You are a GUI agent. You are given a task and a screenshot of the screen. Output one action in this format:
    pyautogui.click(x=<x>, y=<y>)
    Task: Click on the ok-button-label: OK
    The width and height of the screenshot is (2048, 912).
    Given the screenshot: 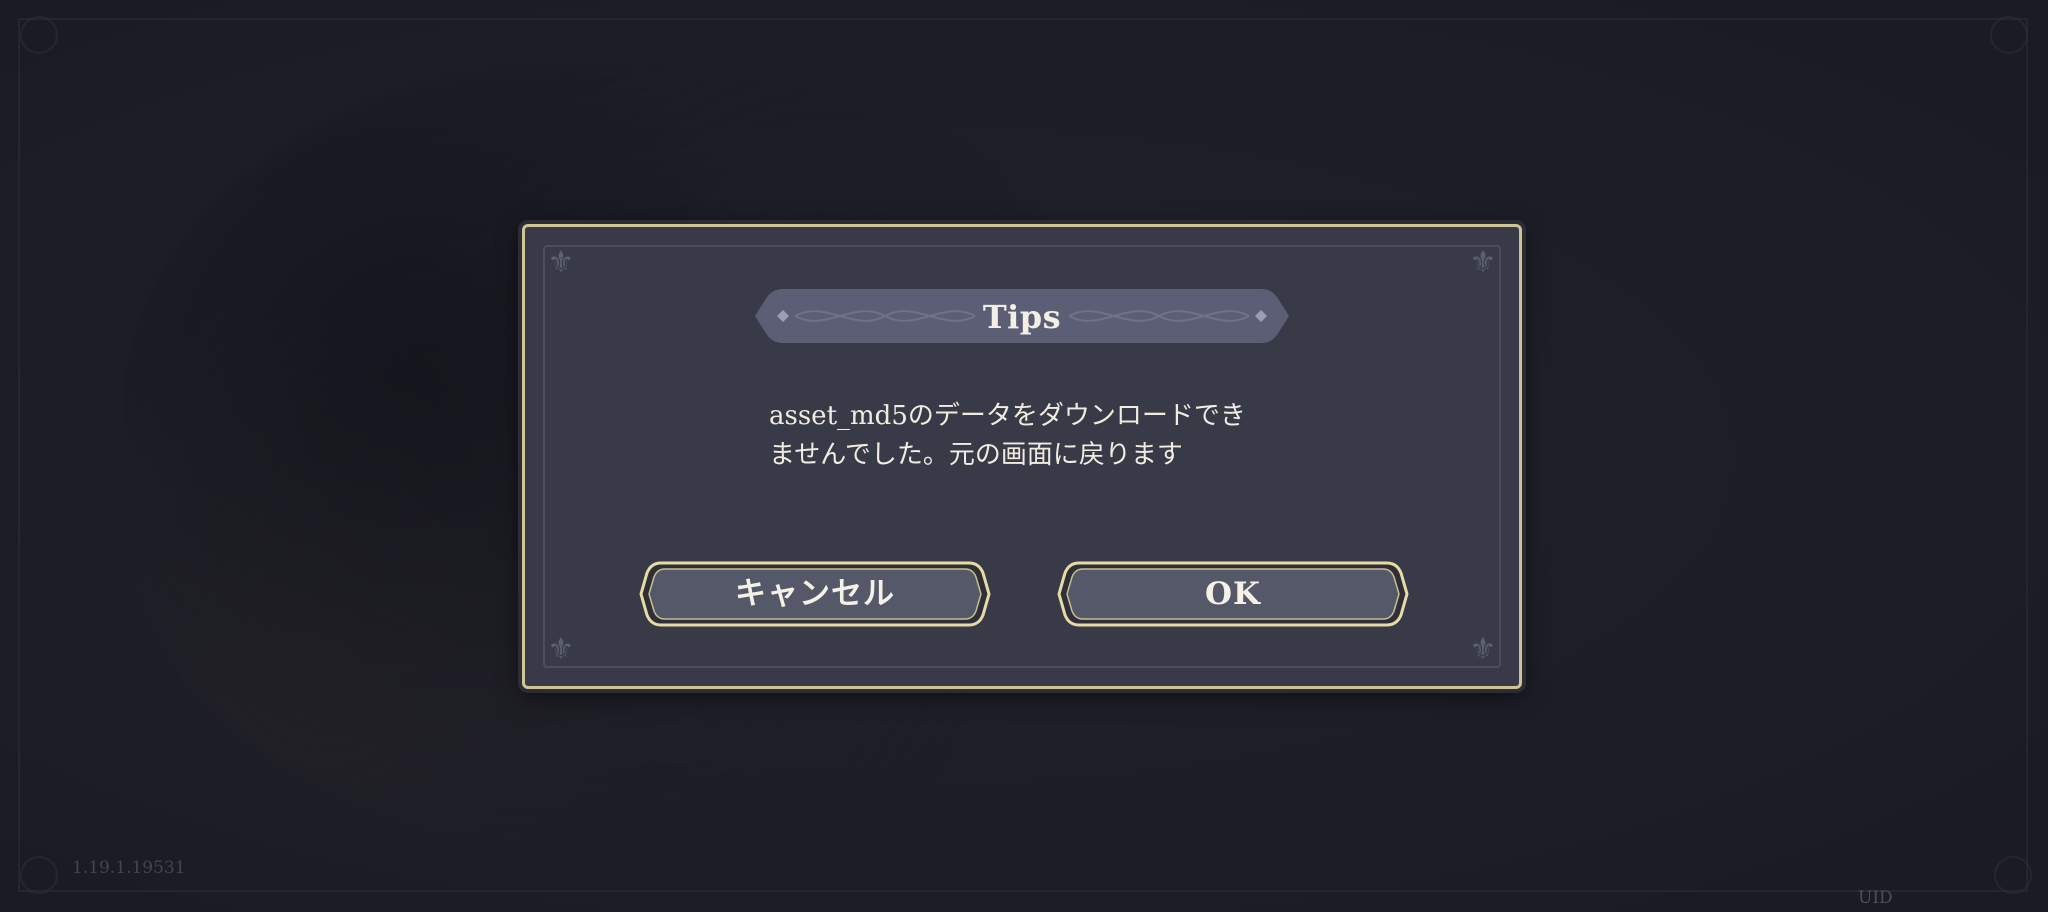 What is the action you would take?
    pyautogui.click(x=1233, y=594)
    